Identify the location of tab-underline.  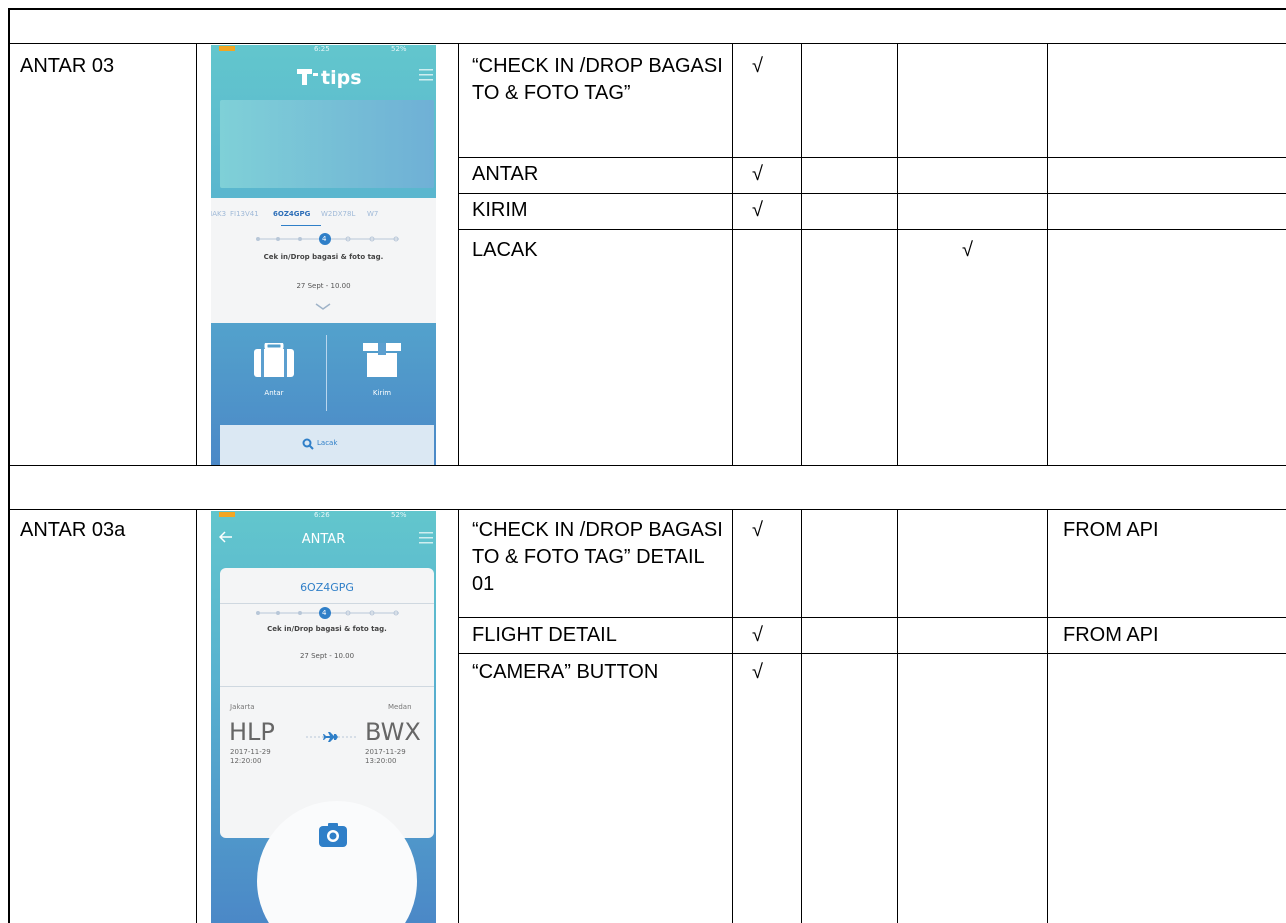
(301, 225).